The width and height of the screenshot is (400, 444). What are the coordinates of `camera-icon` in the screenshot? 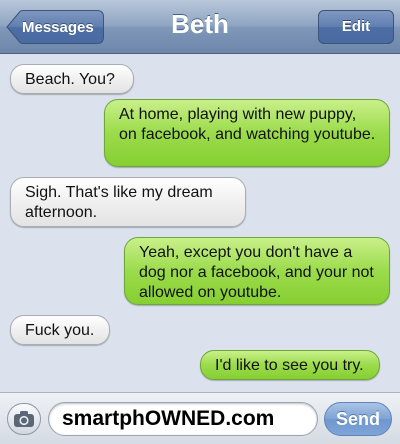 It's located at (24, 419).